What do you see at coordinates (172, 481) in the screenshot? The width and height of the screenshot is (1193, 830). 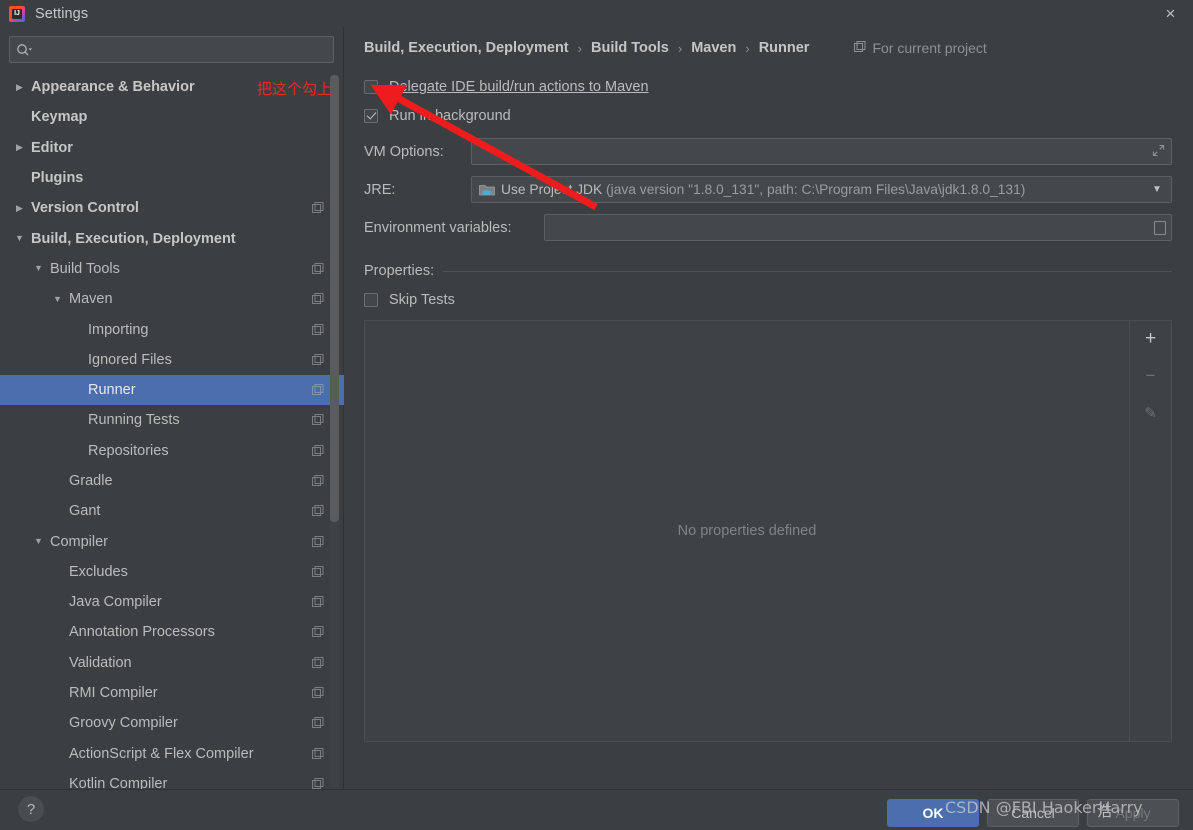 I see `sidebar-item-gradle: Gradle` at bounding box center [172, 481].